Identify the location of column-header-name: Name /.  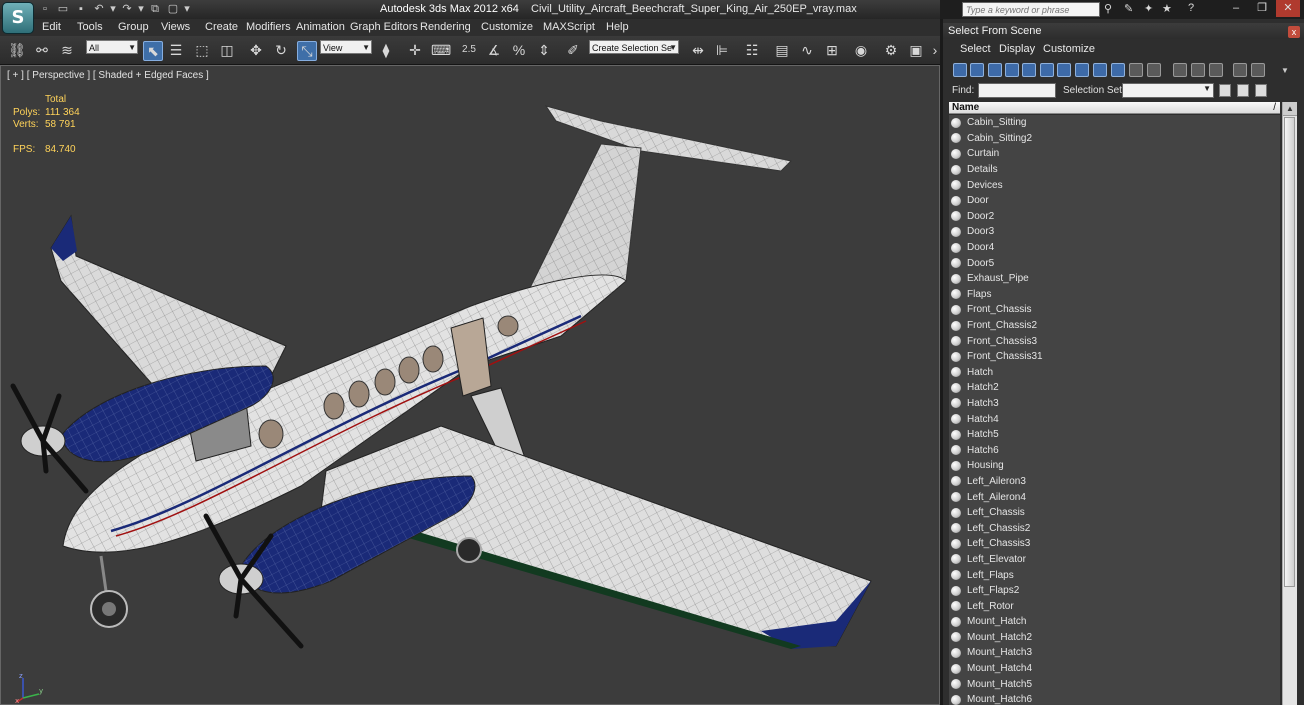
(1114, 108).